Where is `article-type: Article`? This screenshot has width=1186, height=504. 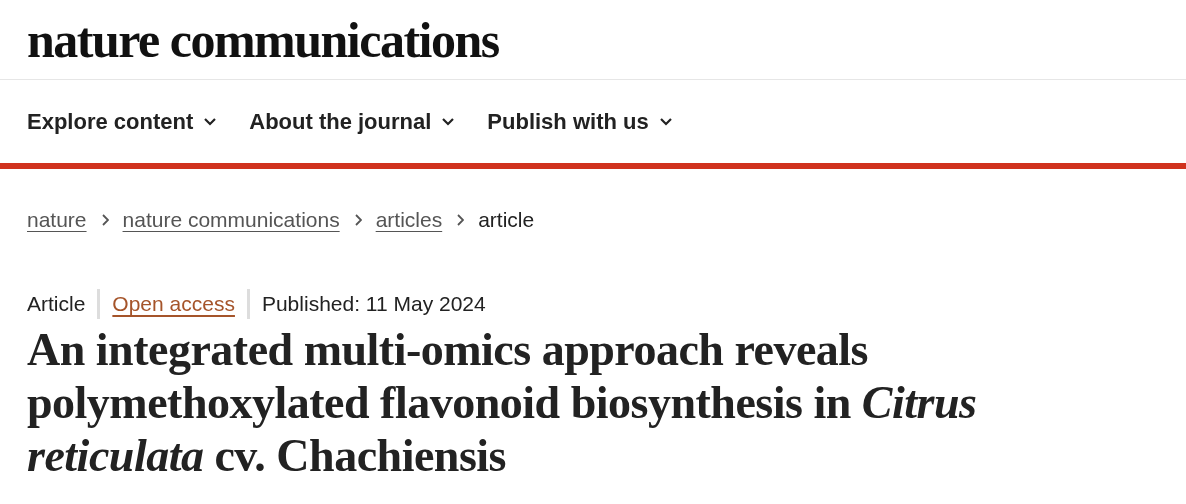
article-type: Article is located at coordinates (56, 304).